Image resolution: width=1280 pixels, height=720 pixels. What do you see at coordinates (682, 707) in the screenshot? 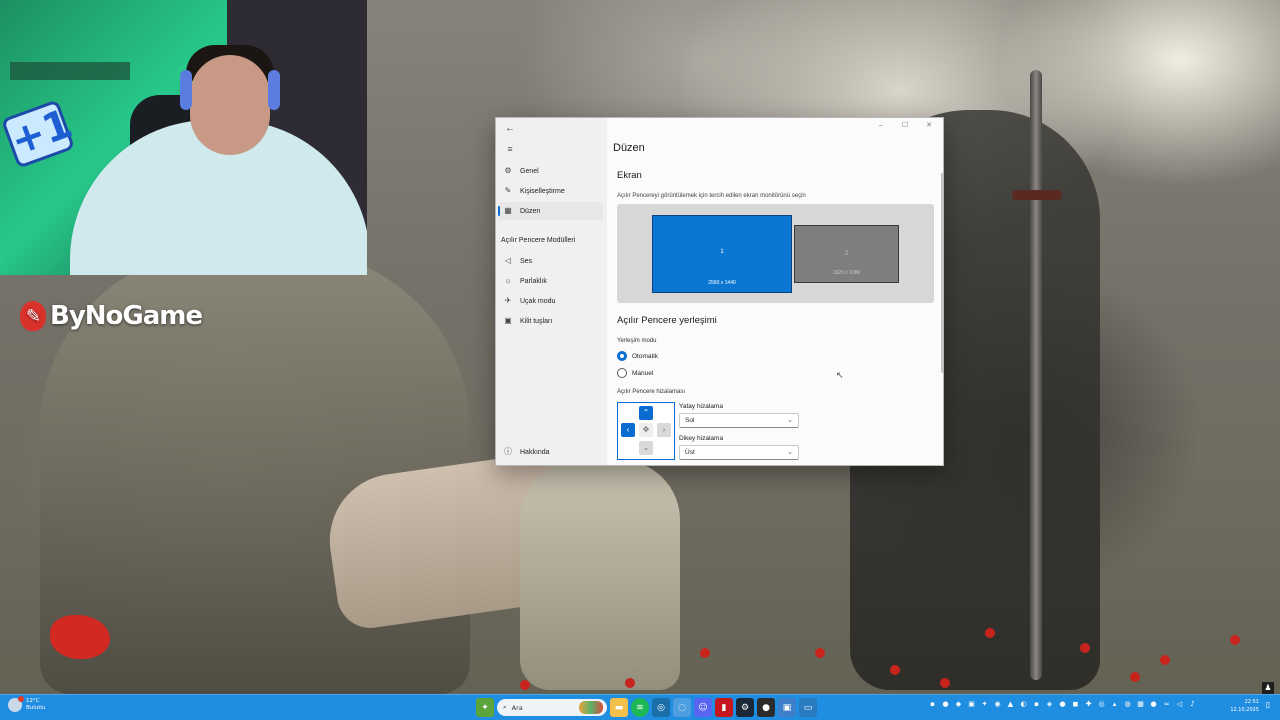
I see `settings-app-icon: ◌` at bounding box center [682, 707].